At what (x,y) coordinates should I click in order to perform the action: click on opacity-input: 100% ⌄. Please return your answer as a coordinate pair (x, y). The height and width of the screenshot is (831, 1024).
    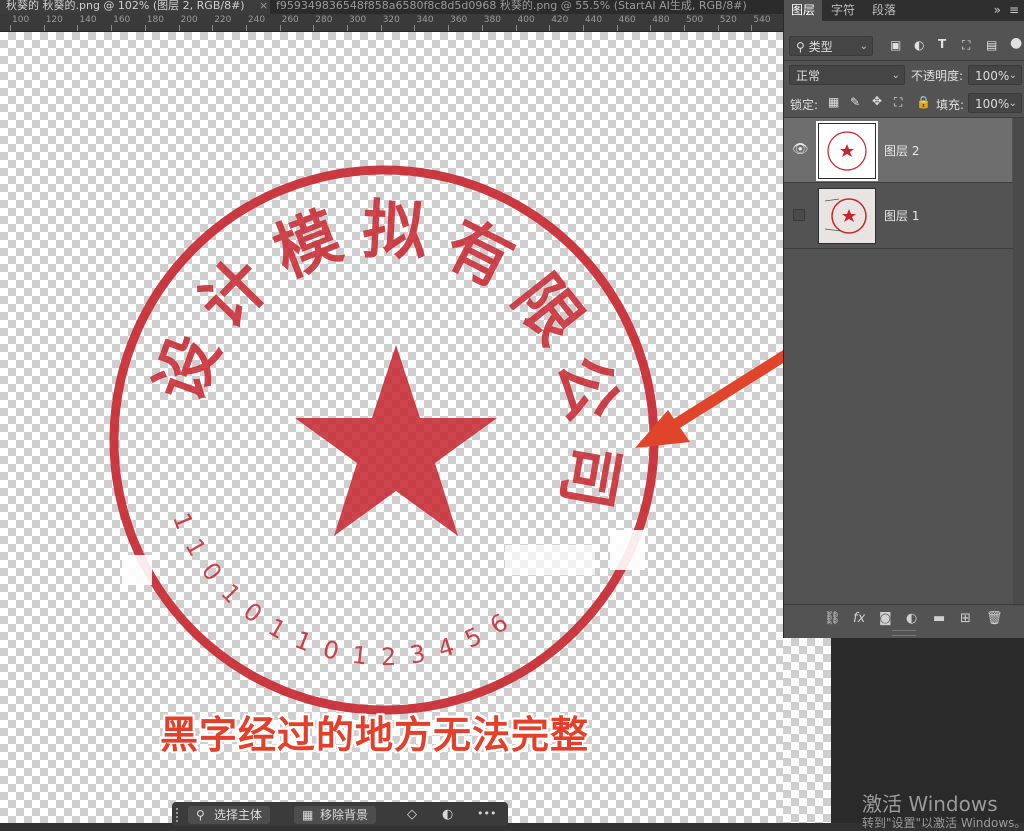
    Looking at the image, I should click on (995, 75).